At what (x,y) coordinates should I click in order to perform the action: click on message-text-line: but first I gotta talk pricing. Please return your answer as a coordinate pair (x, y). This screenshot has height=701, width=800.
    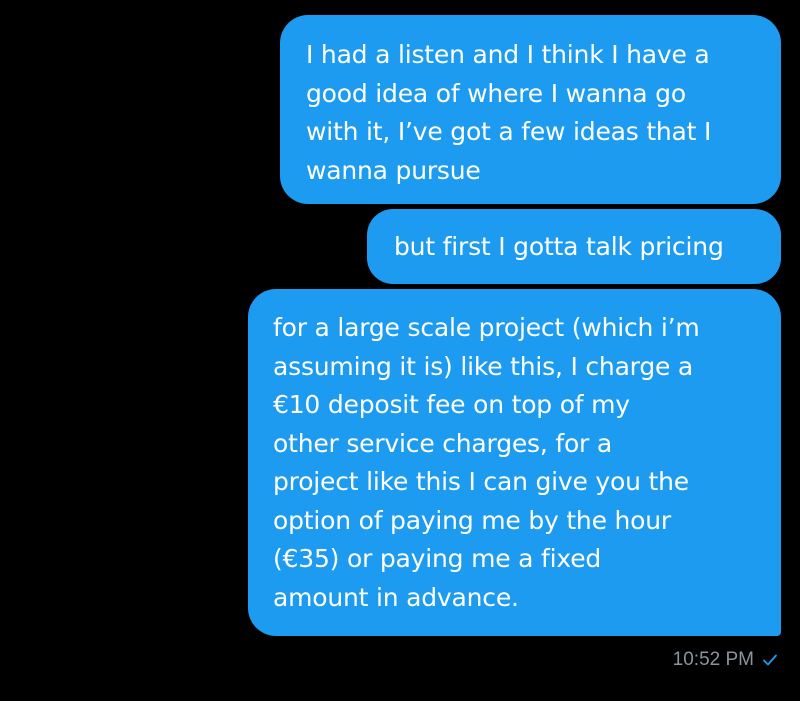
    Looking at the image, I should click on (559, 246).